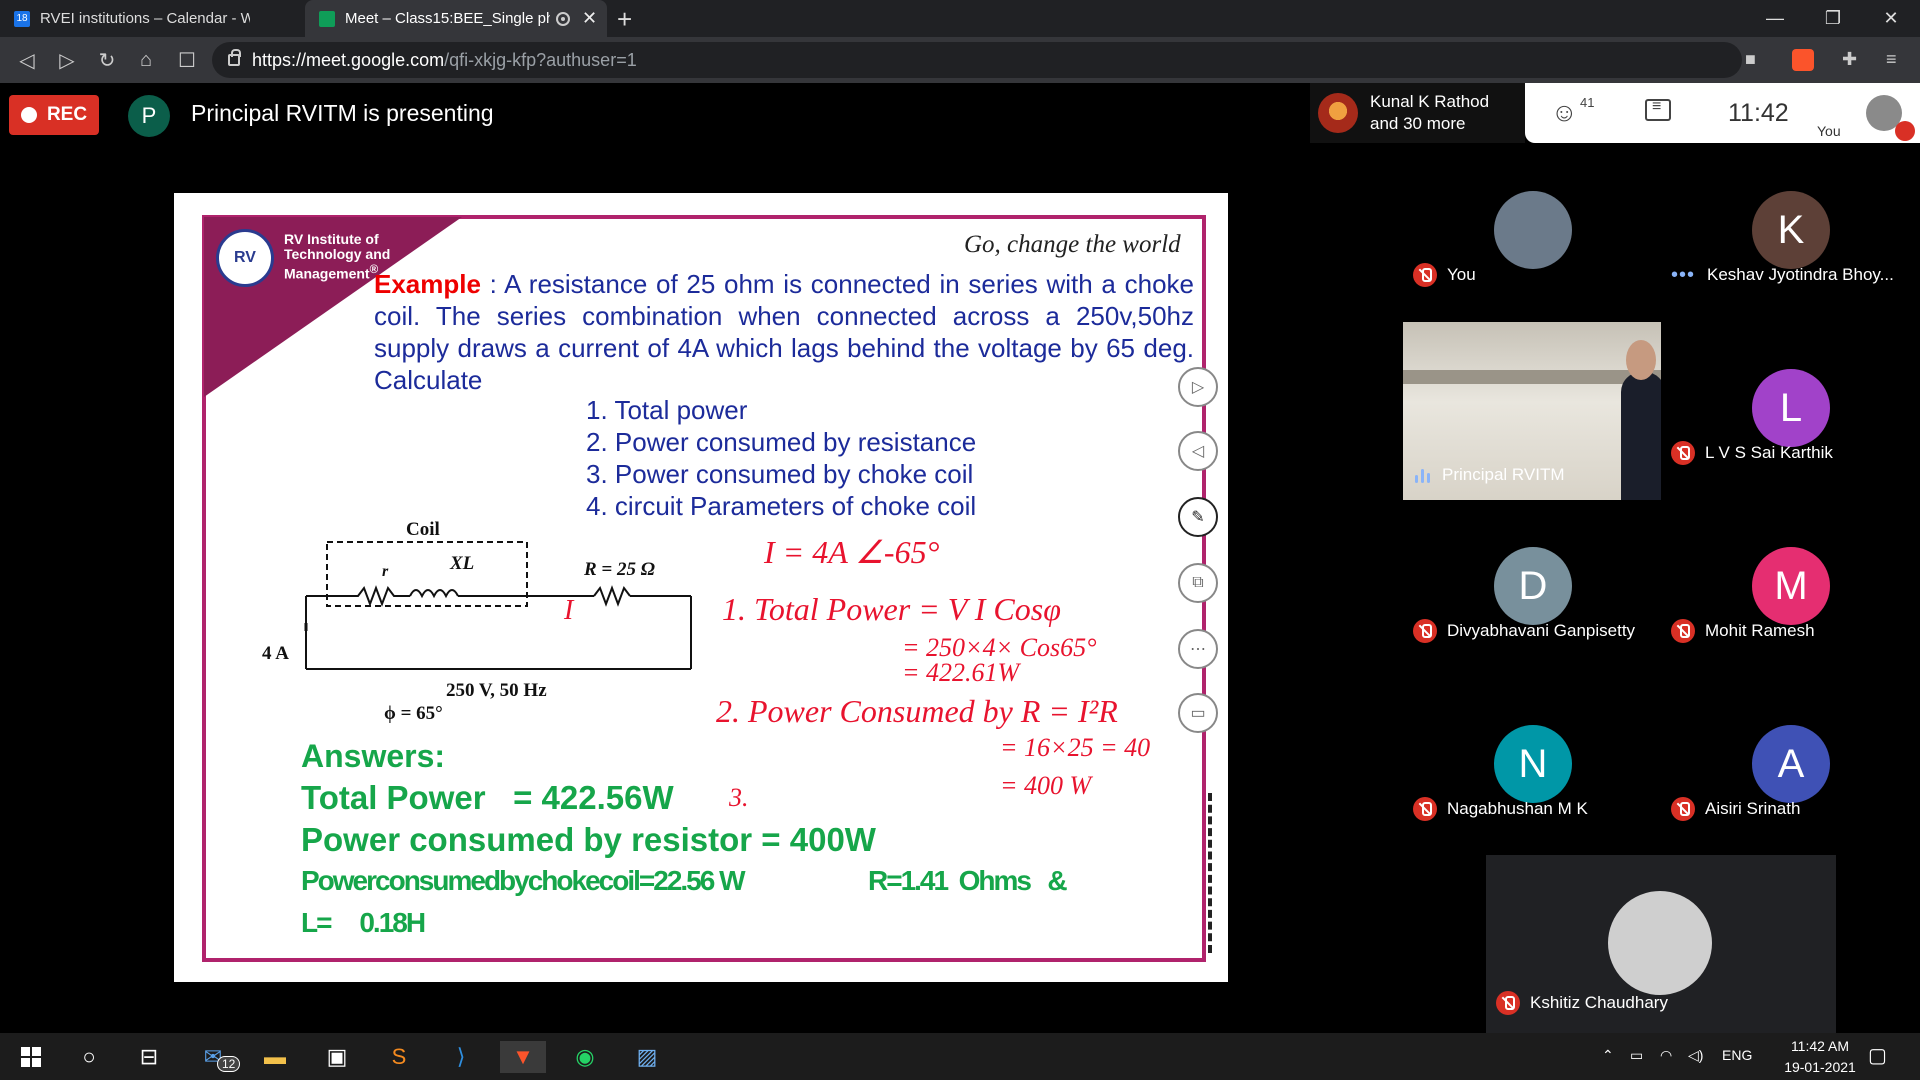 The width and height of the screenshot is (1920, 1080). Describe the element at coordinates (67, 60) in the screenshot. I see `forward-icon: ▷` at that location.